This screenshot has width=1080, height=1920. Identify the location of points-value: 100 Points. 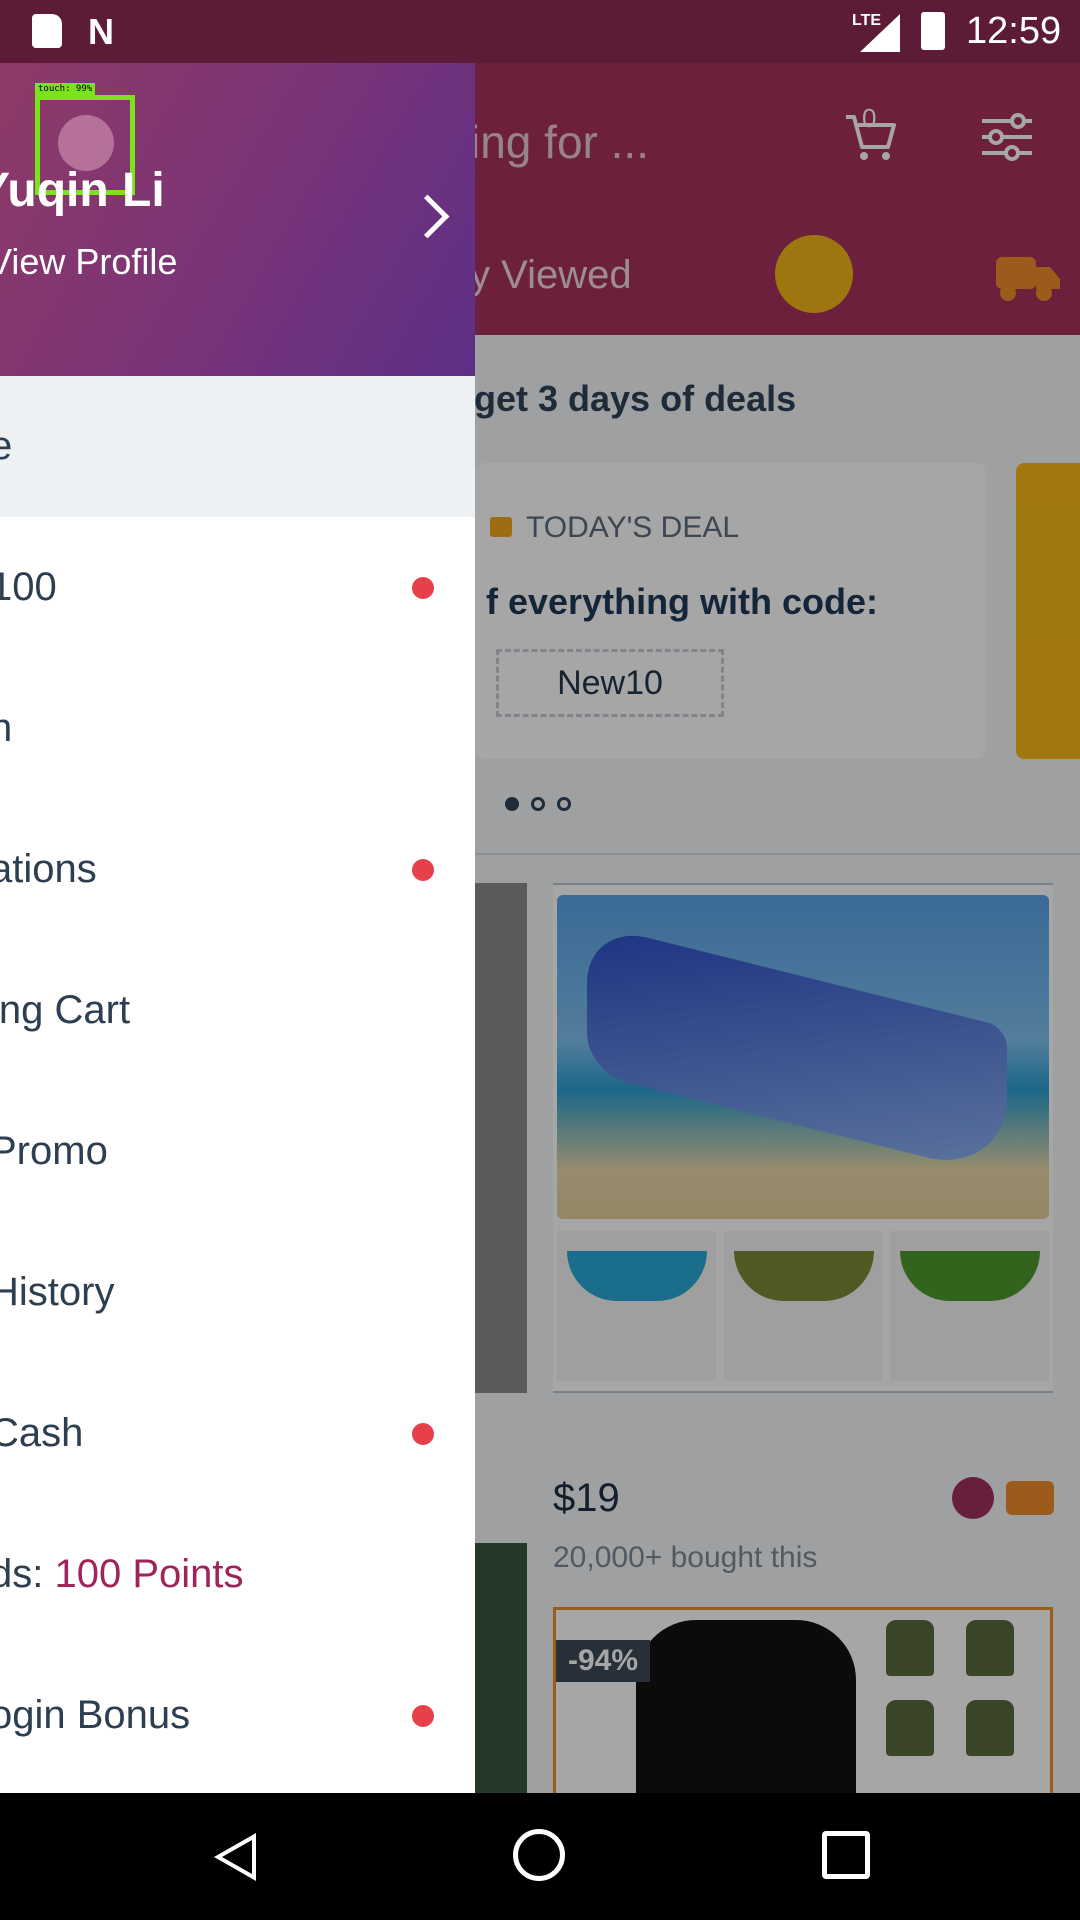
(149, 1574).